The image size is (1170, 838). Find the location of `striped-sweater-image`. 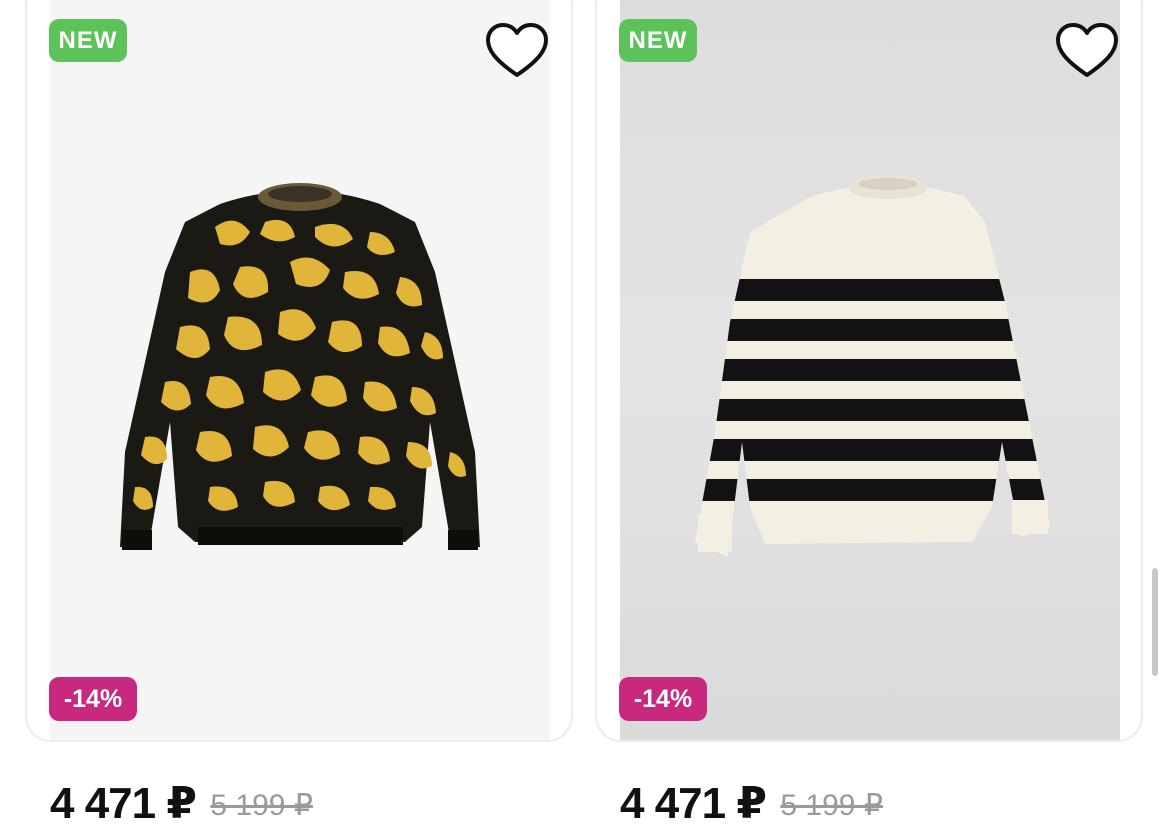

striped-sweater-image is located at coordinates (872, 366).